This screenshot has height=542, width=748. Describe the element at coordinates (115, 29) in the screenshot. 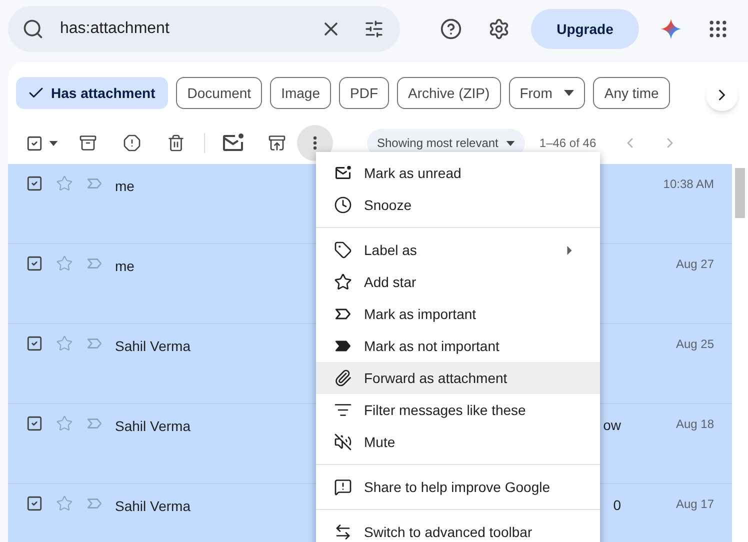

I see `search-value: has:attachment` at that location.